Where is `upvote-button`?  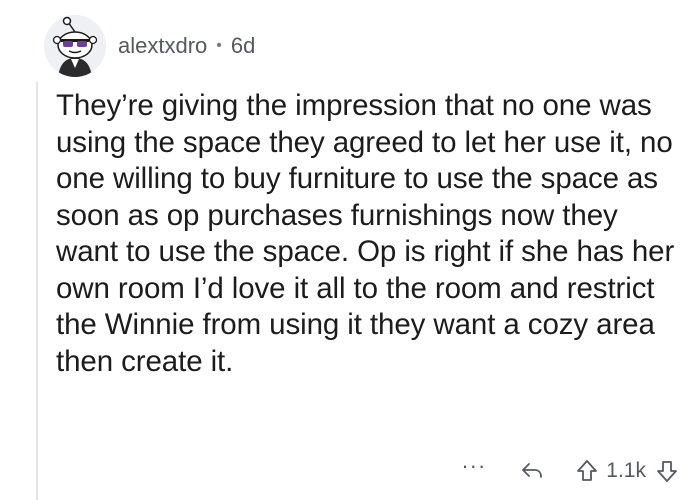 upvote-button is located at coordinates (587, 471).